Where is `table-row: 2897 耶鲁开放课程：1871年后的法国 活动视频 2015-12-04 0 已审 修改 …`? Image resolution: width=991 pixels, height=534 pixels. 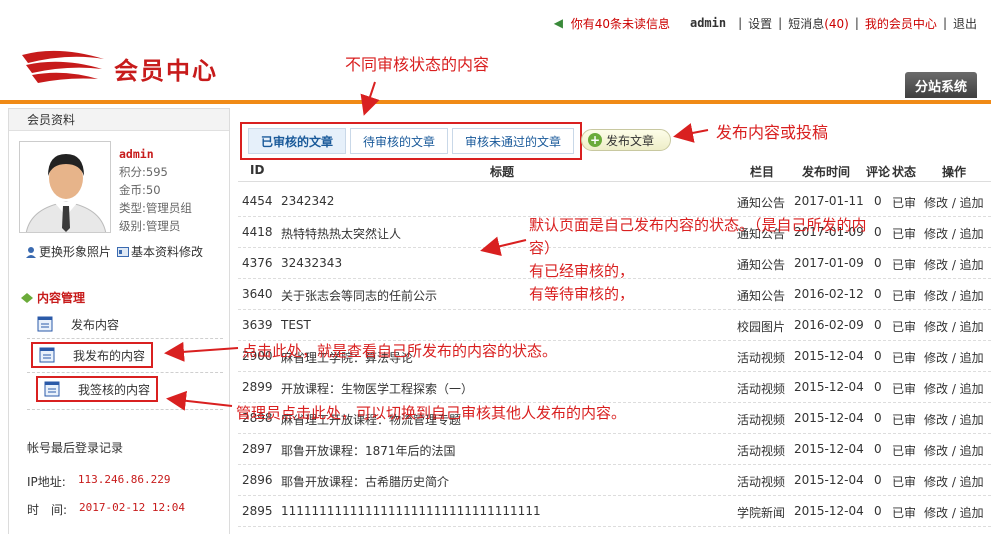 table-row: 2897 耶鲁开放课程：1871年后的法国 活动视频 2015-12-04 0 已审 修改 … is located at coordinates (614, 449).